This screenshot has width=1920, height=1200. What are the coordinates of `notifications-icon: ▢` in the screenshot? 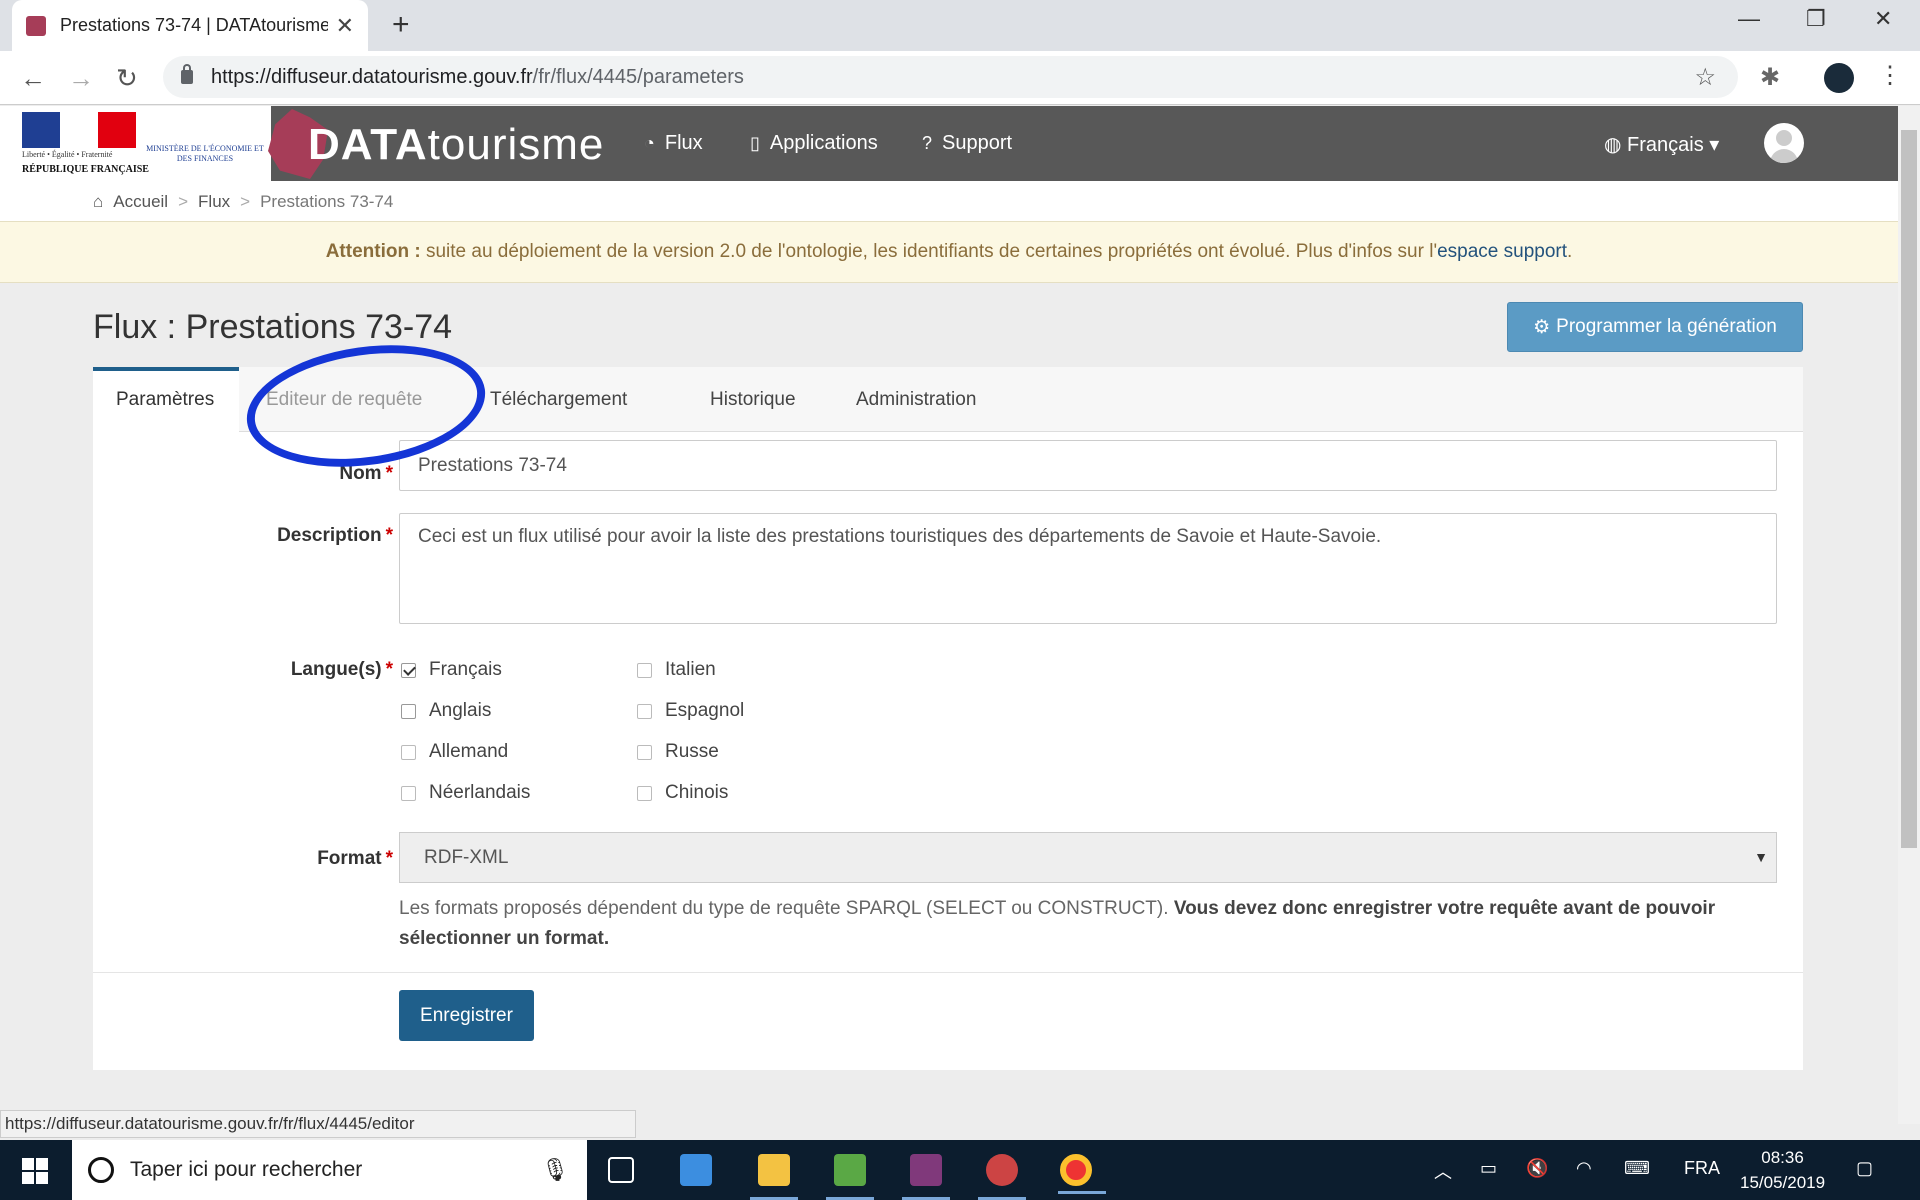 It's located at (1864, 1168).